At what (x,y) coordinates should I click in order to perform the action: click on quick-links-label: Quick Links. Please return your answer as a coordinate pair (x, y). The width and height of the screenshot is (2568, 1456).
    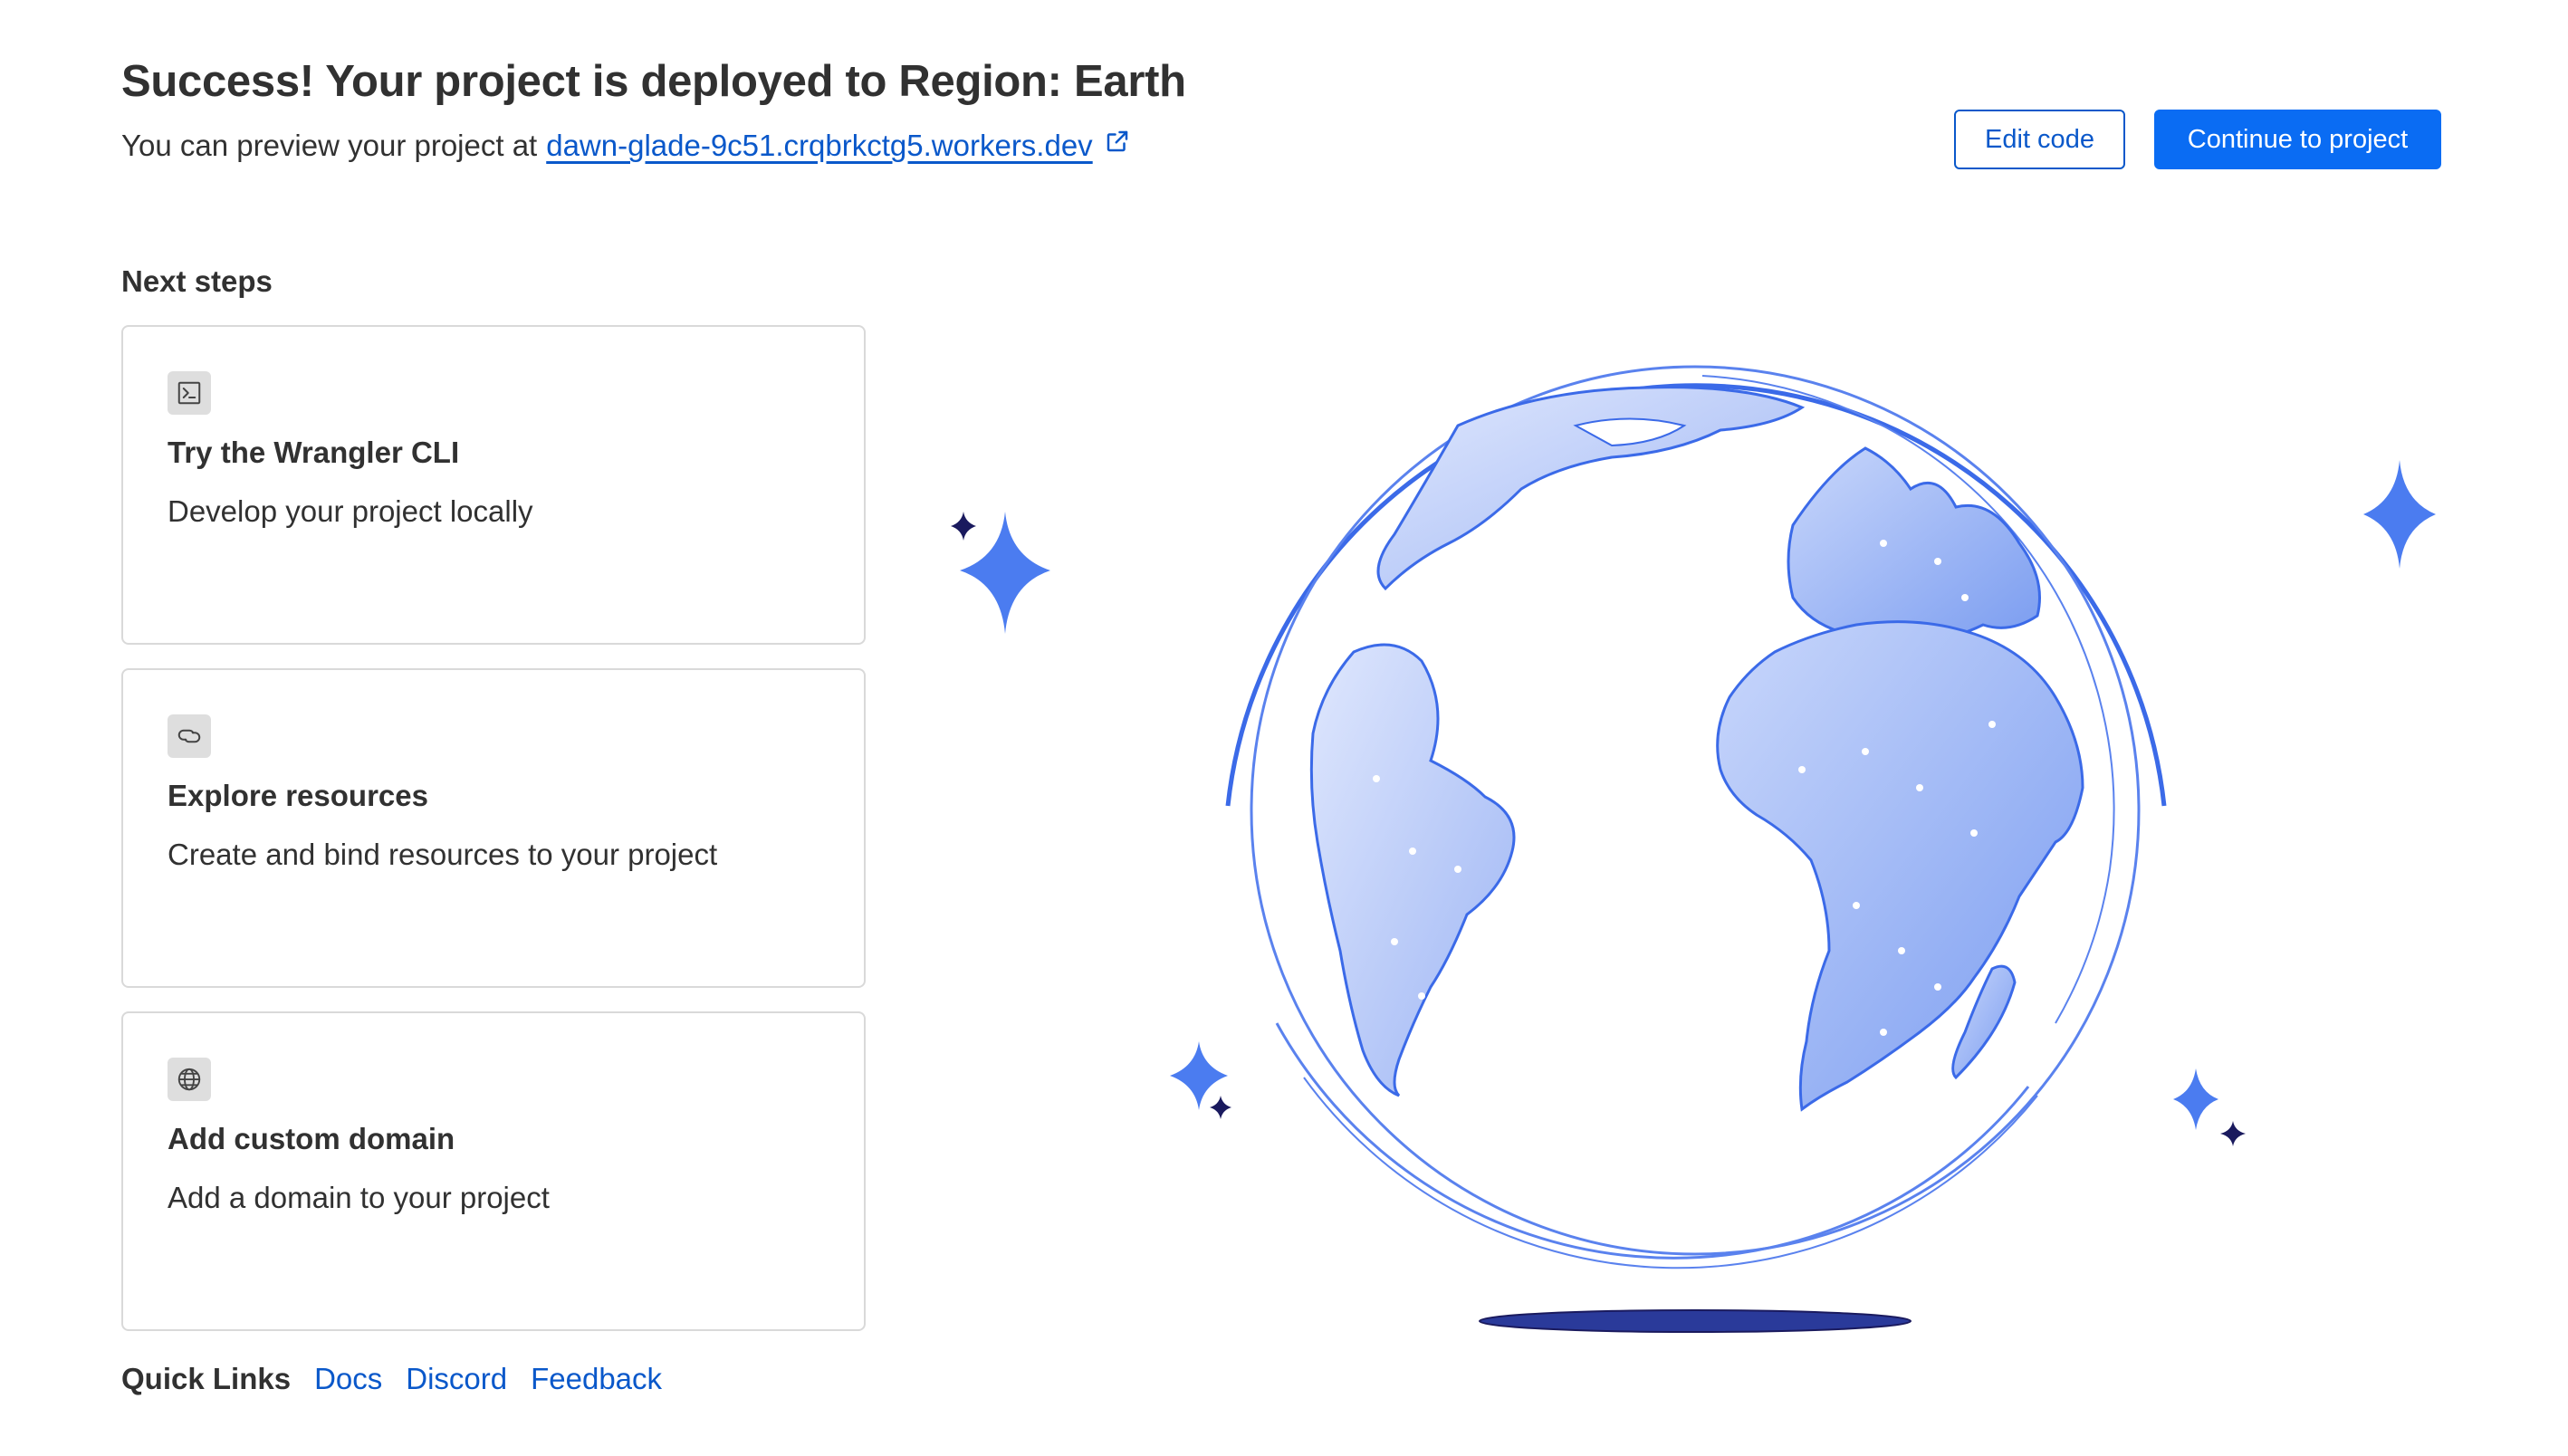
    Looking at the image, I should click on (207, 1379).